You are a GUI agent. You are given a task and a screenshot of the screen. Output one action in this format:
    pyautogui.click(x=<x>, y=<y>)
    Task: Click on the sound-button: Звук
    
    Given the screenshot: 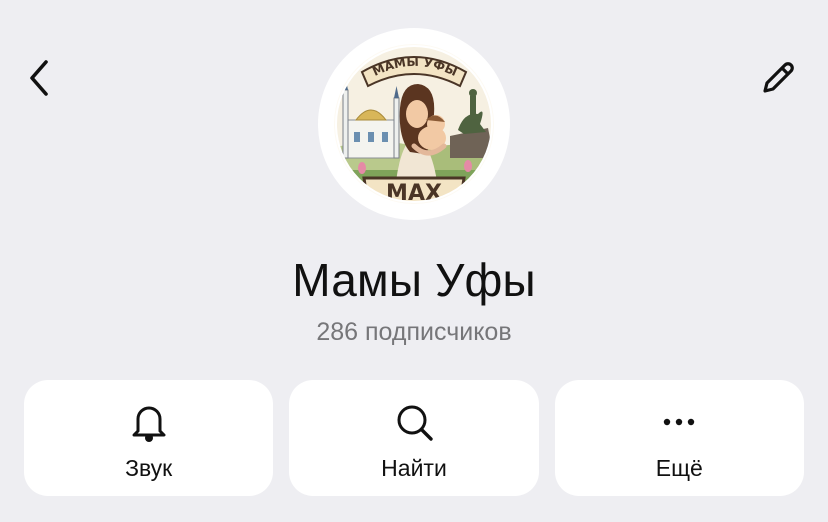 What is the action you would take?
    pyautogui.click(x=149, y=438)
    